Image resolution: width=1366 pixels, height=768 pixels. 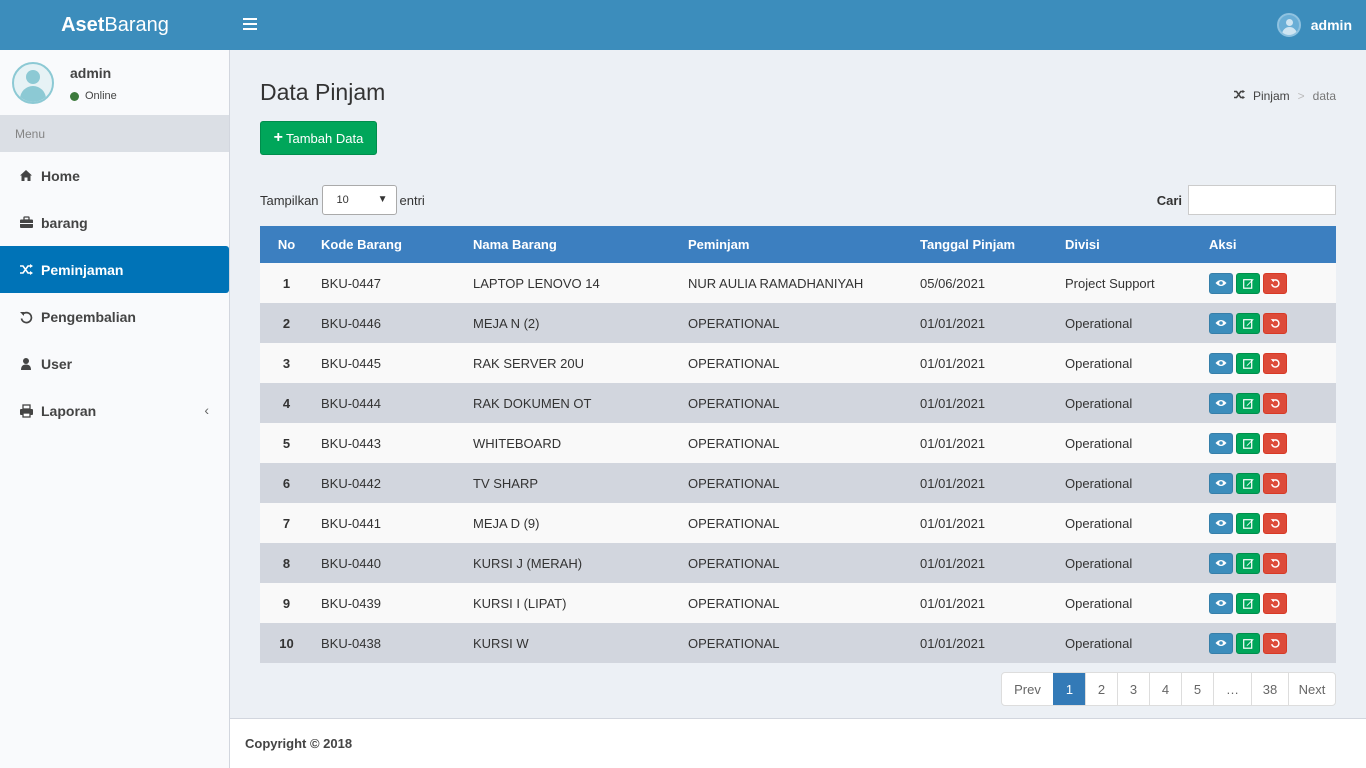 I want to click on entries-length-control: Tampilkan 10 ▼ entri, so click(x=342, y=200).